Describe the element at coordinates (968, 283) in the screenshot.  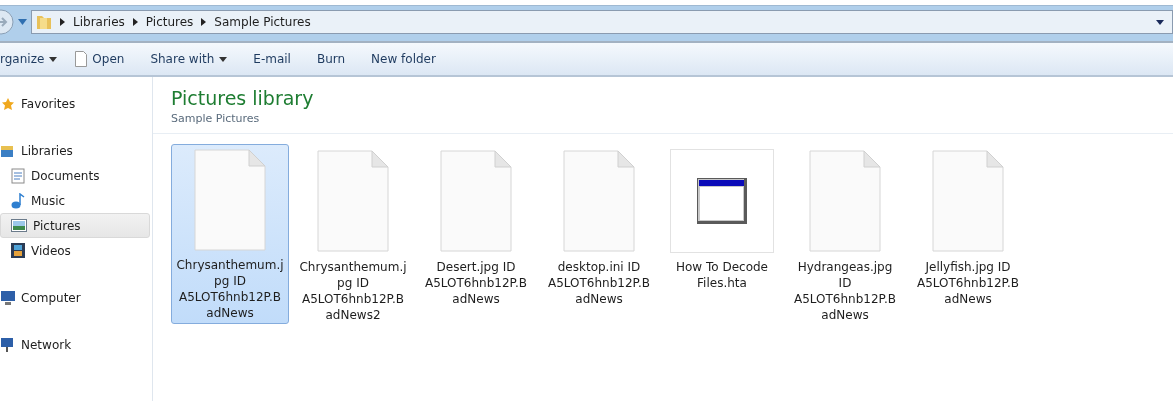
I see `file-name: Jellyfish.jpg ID A5LOT6hnb12P.BadNews` at that location.